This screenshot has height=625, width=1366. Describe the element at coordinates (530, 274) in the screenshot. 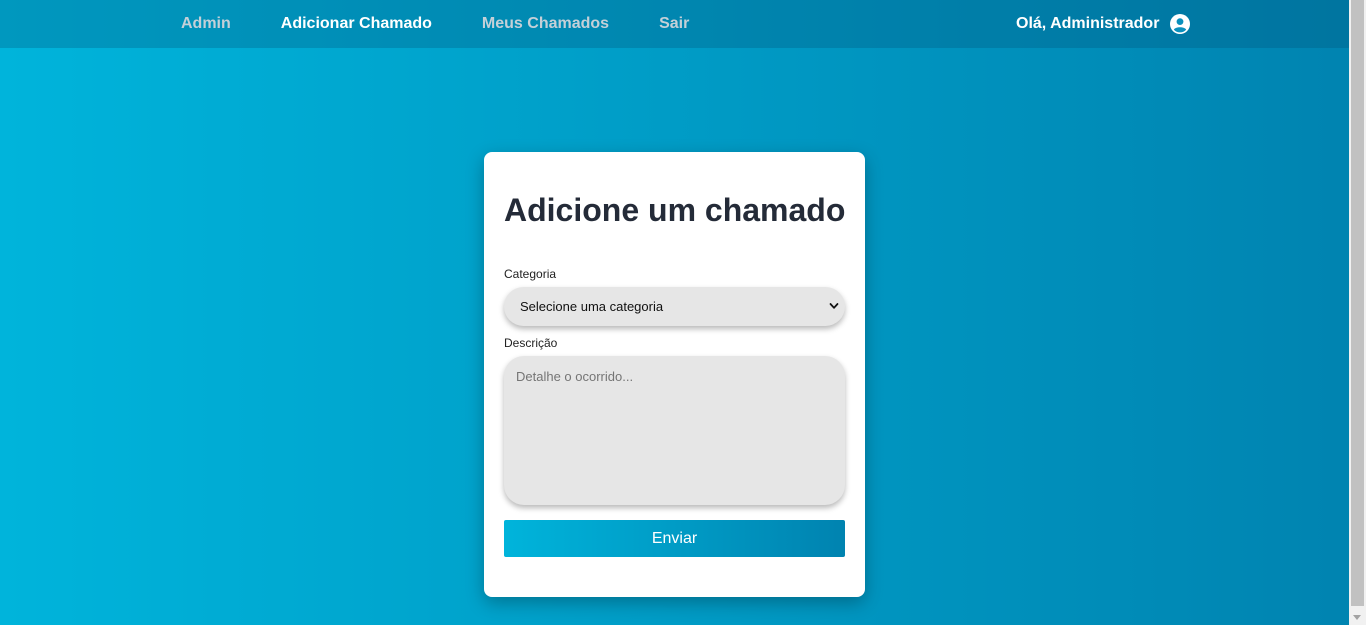

I see `category-label: Categoria` at that location.